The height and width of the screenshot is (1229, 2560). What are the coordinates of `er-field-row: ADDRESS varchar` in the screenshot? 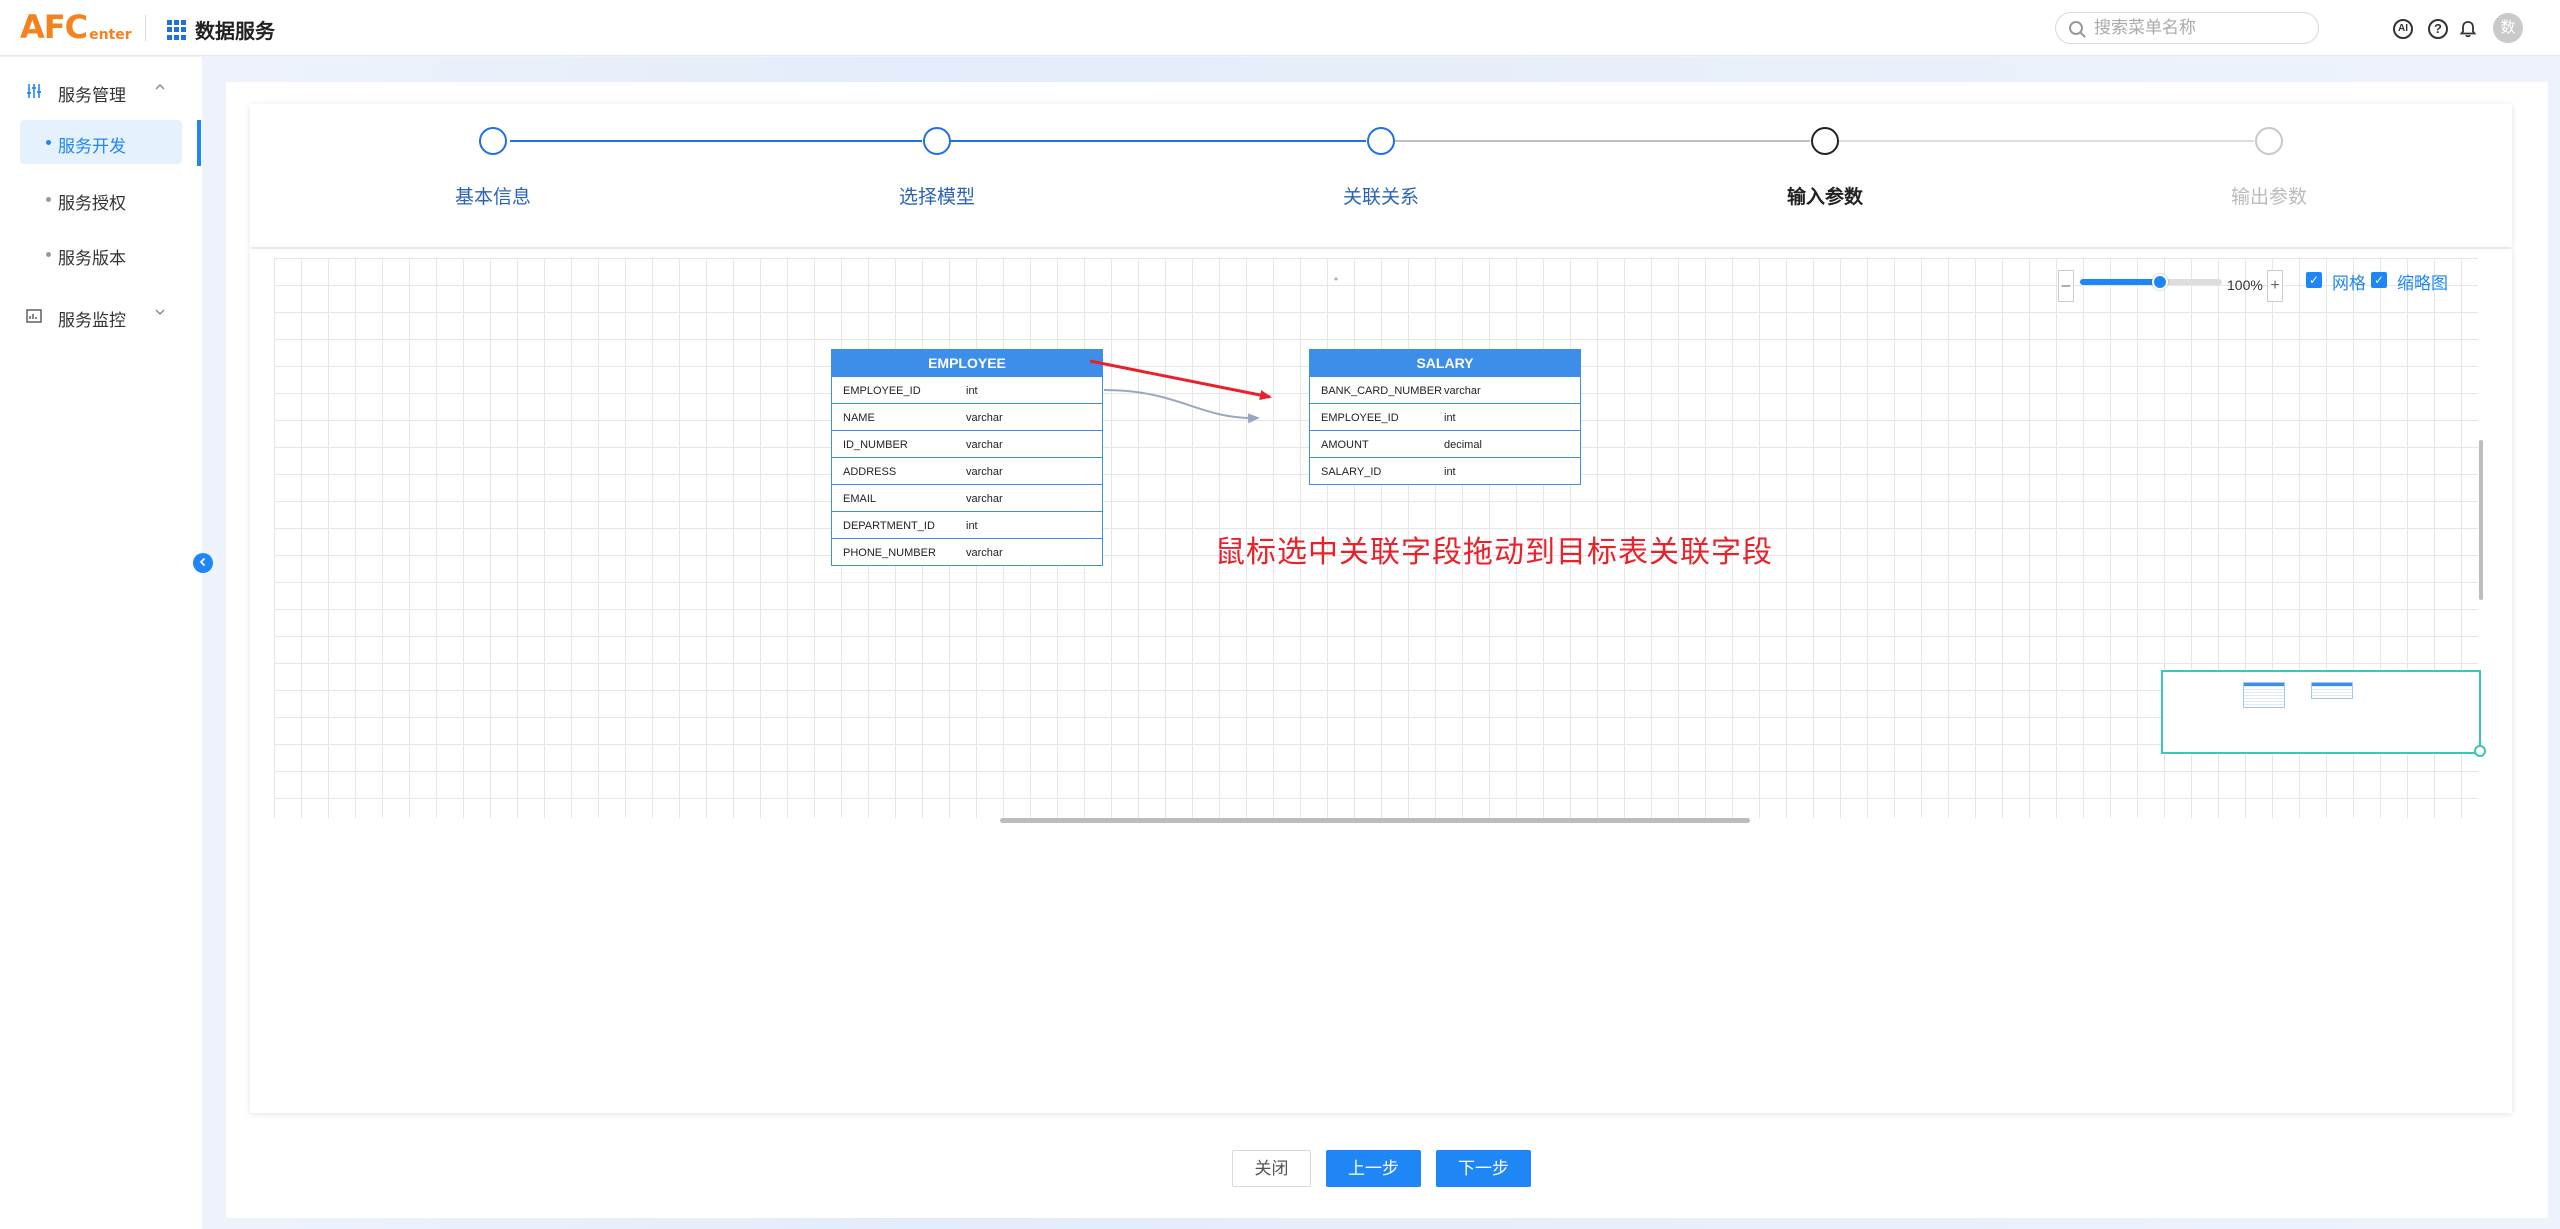 It's located at (967, 470).